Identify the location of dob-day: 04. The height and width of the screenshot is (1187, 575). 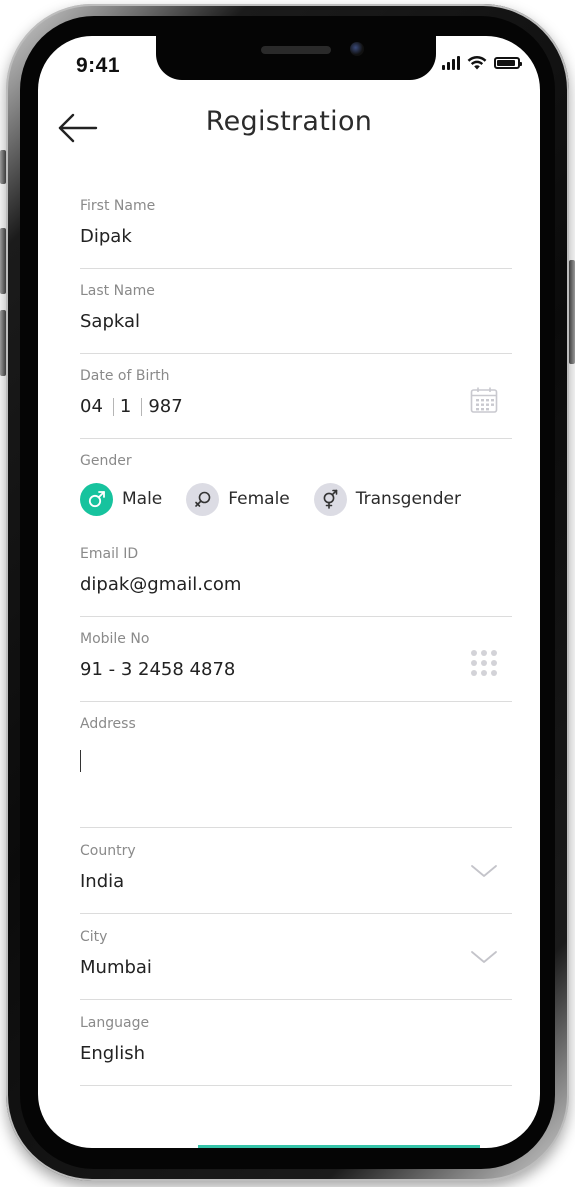
(91, 406).